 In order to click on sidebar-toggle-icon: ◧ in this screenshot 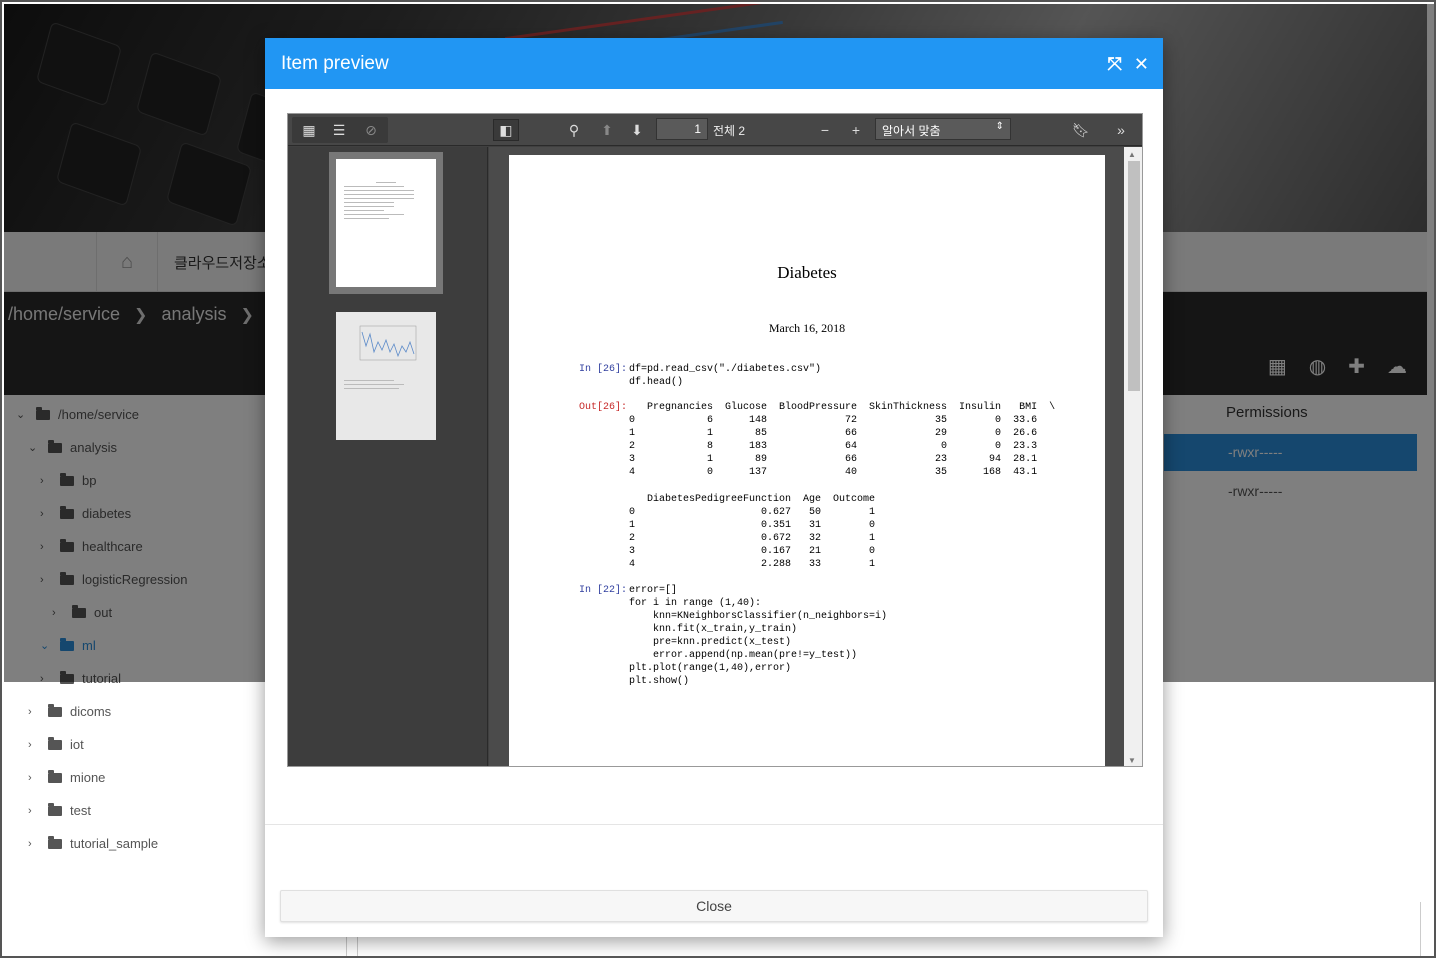, I will do `click(506, 130)`.